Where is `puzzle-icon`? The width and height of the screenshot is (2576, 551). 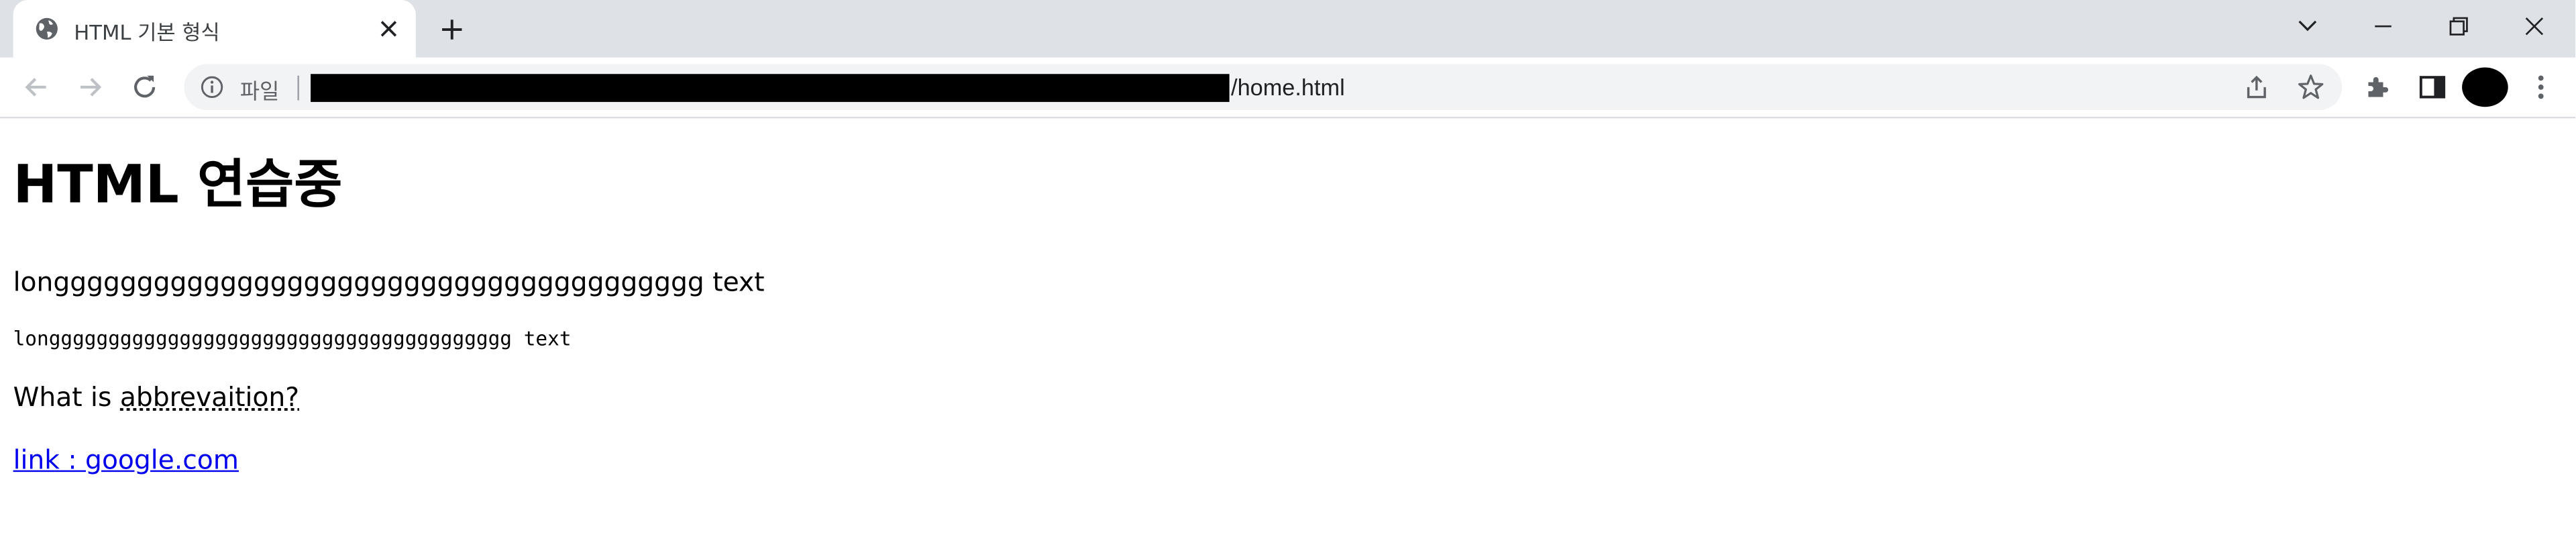 puzzle-icon is located at coordinates (2378, 87).